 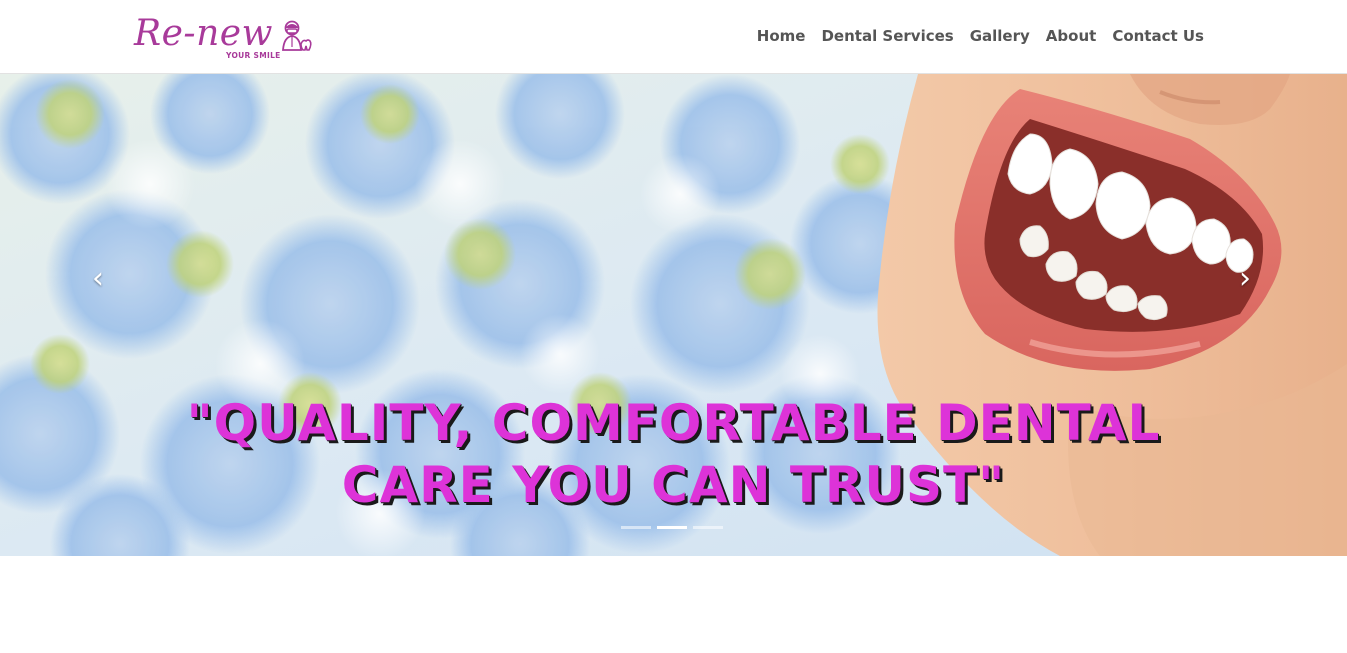 What do you see at coordinates (673, 423) in the screenshot?
I see `hero-caption-line-1: "QUALITY, COMFORTABLE DENTAL` at bounding box center [673, 423].